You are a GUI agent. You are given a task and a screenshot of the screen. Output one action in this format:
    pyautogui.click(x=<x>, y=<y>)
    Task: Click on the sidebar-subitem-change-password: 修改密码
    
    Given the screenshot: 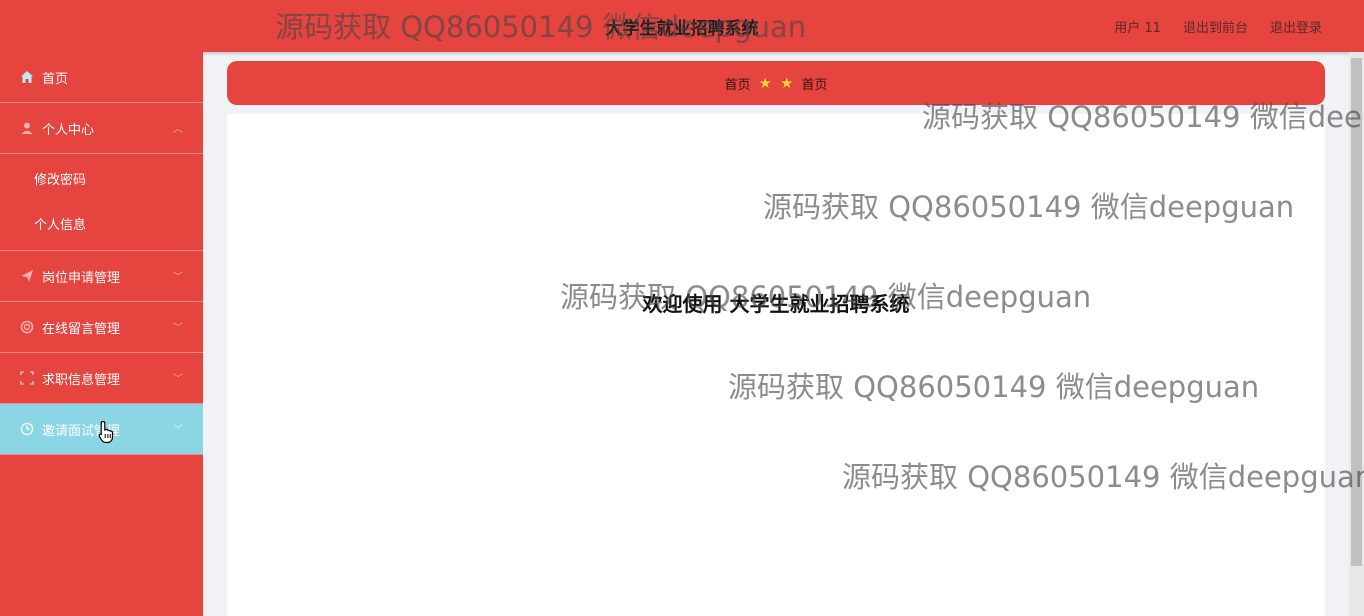 What is the action you would take?
    pyautogui.click(x=101, y=180)
    